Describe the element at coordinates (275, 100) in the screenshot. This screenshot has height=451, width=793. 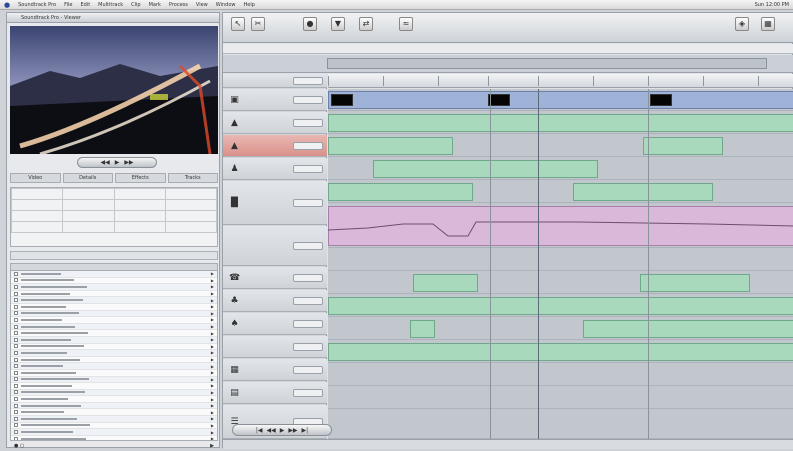
I see `track-header: ▣` at that location.